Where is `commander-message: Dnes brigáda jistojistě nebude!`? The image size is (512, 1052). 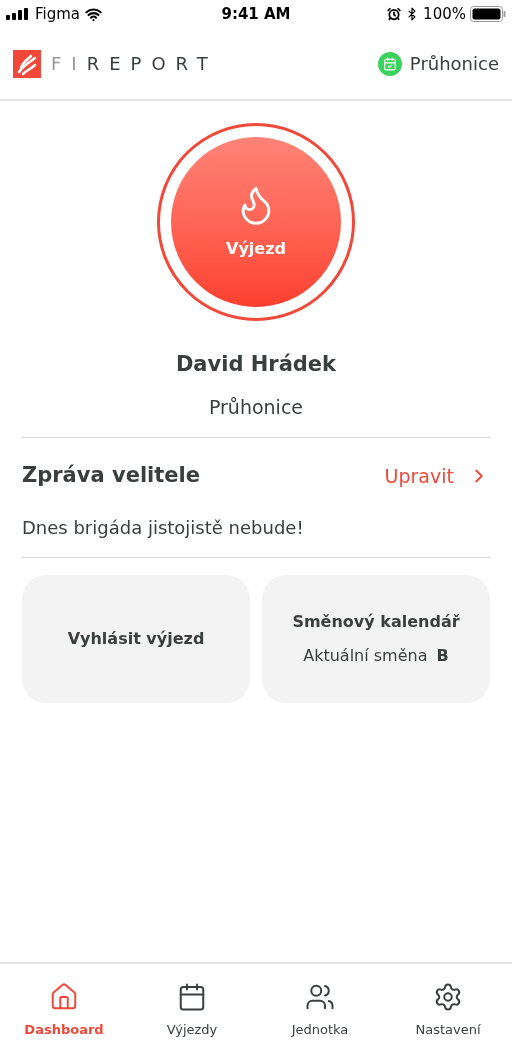 commander-message: Dnes brigáda jistojistě nebude! is located at coordinates (163, 527).